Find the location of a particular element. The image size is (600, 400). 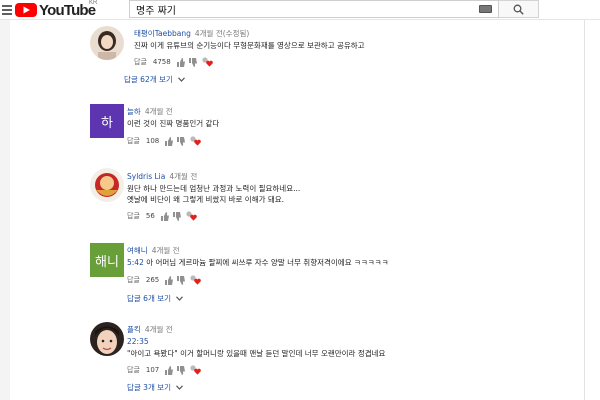

avatar-letter: 해니 is located at coordinates (107, 262).